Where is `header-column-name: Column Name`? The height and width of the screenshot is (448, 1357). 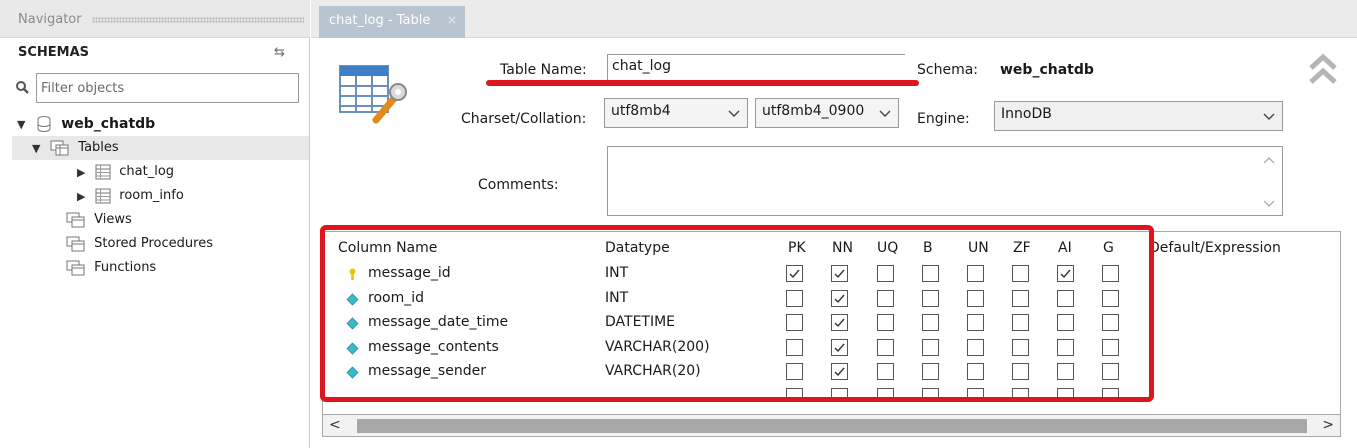
header-column-name: Column Name is located at coordinates (387, 248).